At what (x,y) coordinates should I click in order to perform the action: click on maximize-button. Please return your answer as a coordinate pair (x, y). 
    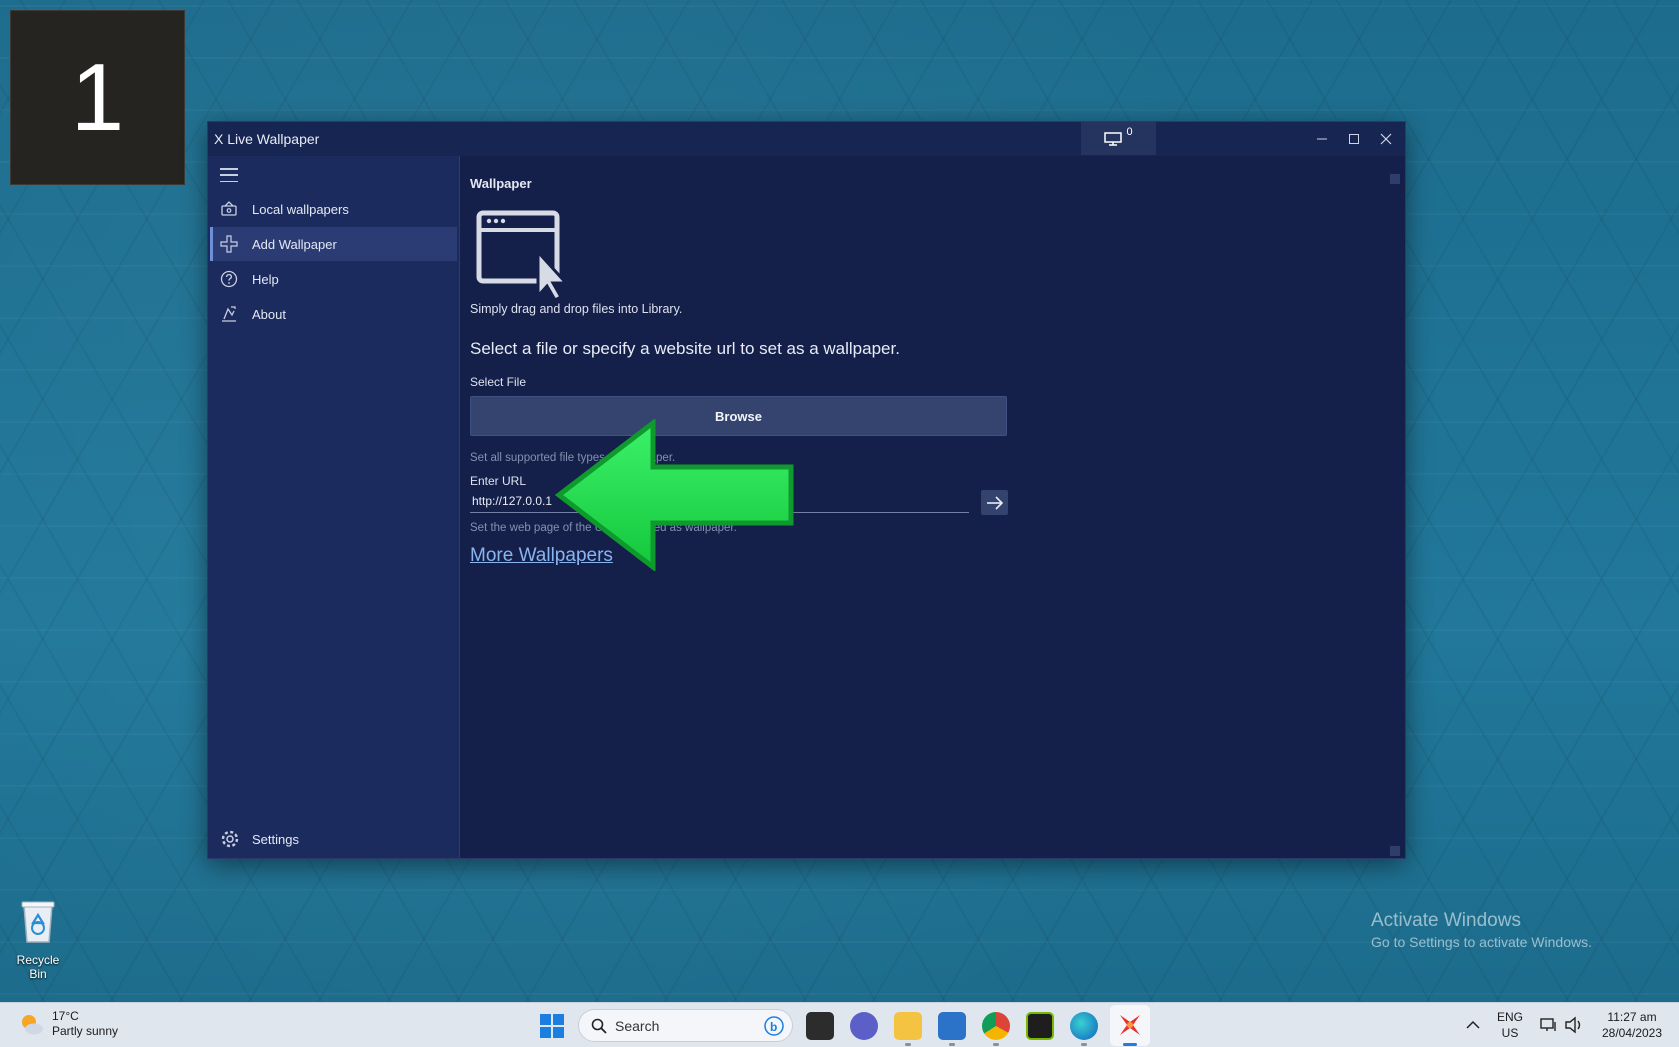
    Looking at the image, I should click on (1354, 139).